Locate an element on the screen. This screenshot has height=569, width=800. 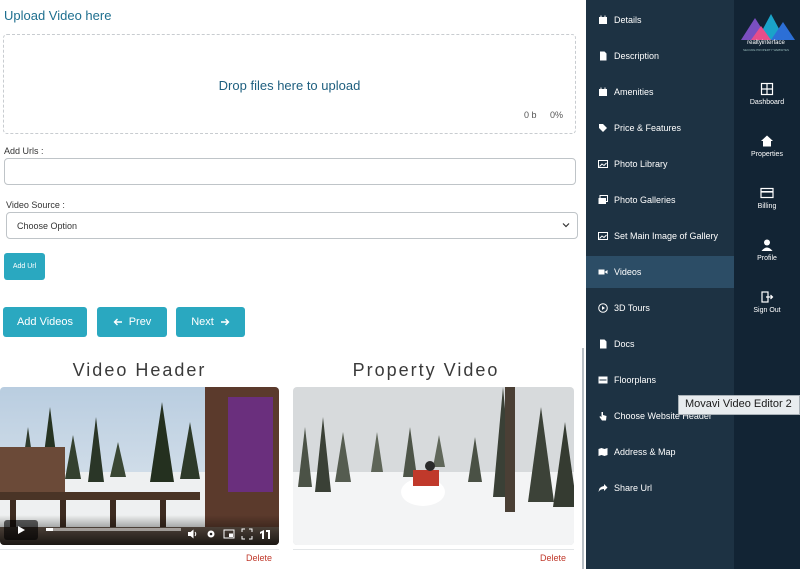
nav-item-set-main-image: Set Main Image of Gallery is located at coordinates (660, 236).